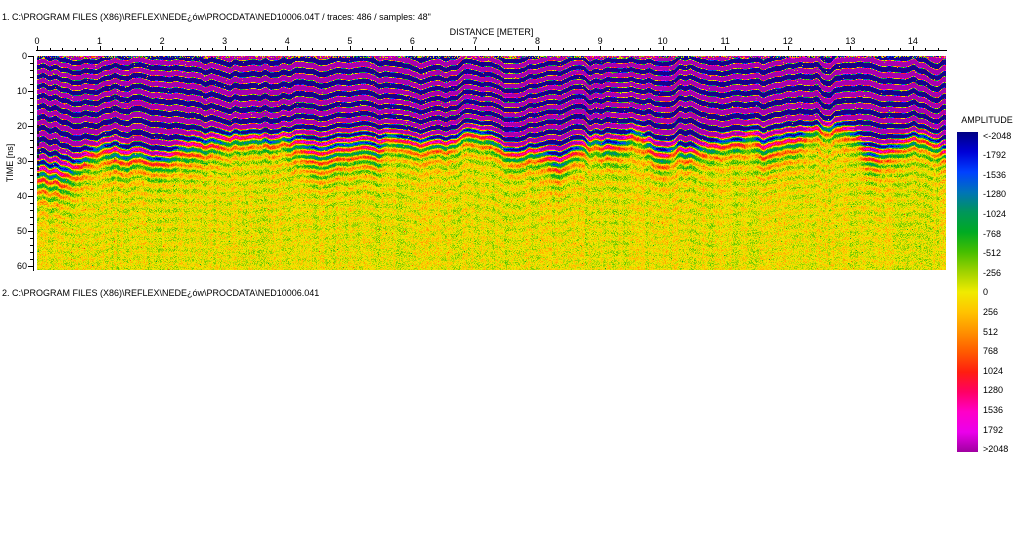 This screenshot has width=1024, height=555. Describe the element at coordinates (21, 266) in the screenshot. I see `y-tick-label: 60` at that location.